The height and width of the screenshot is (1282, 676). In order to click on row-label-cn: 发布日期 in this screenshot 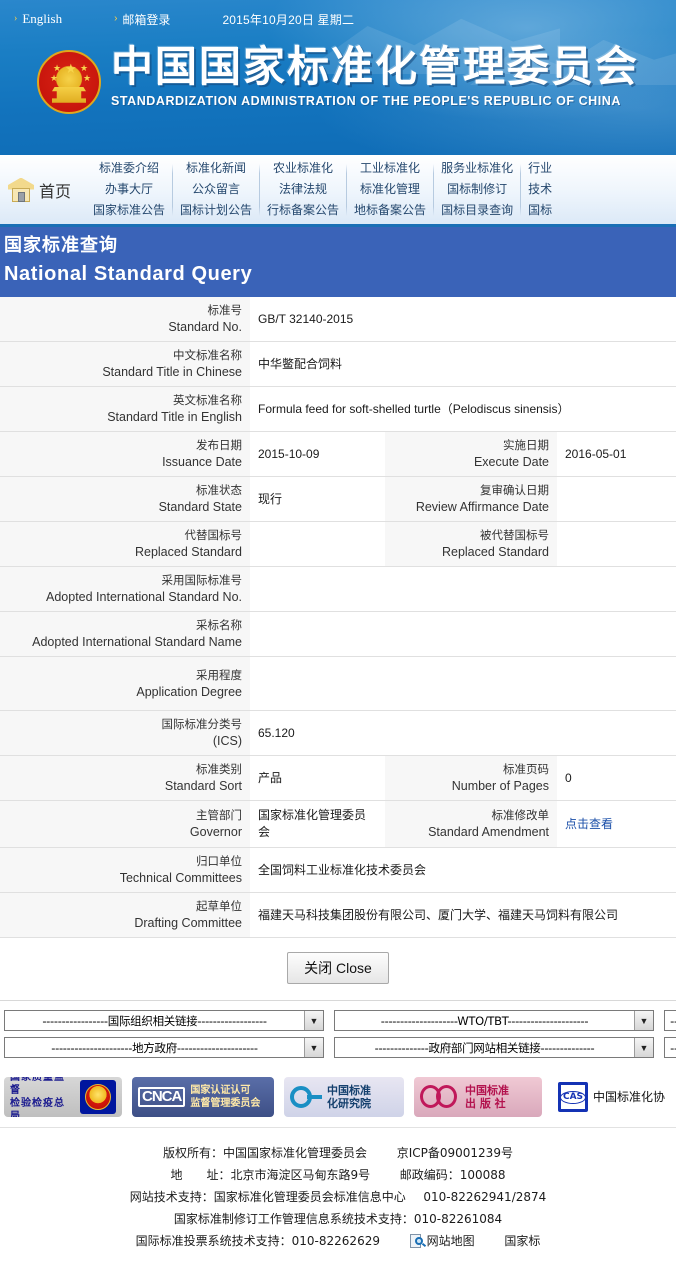, I will do `click(219, 446)`.